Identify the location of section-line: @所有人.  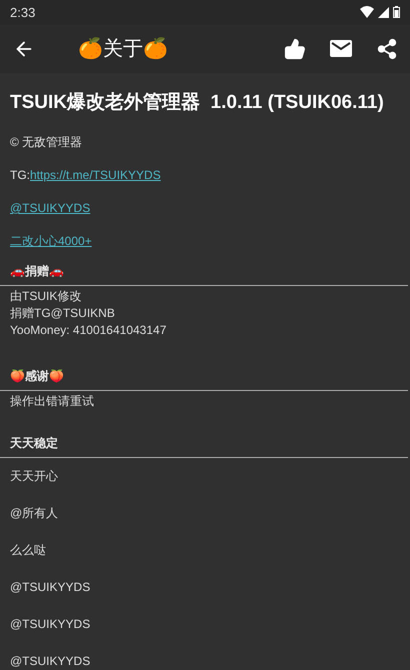
(35, 513).